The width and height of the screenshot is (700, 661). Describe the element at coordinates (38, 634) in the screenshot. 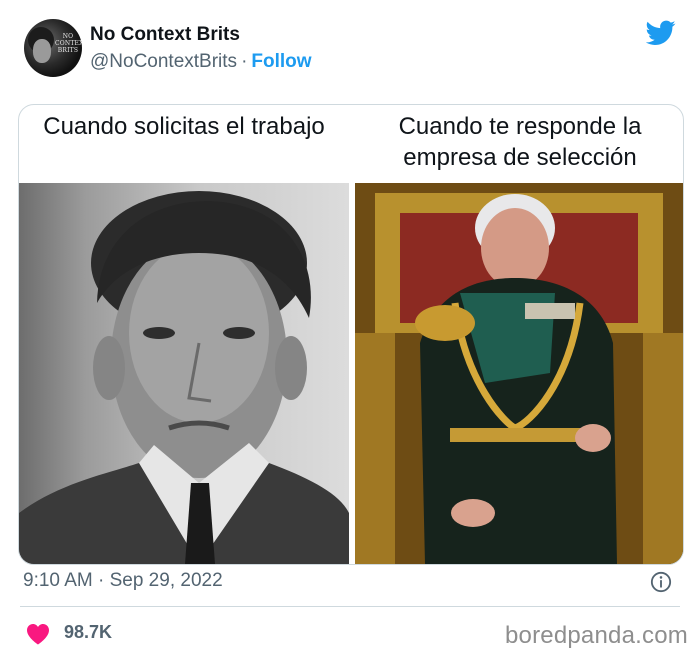

I see `heart-icon` at that location.